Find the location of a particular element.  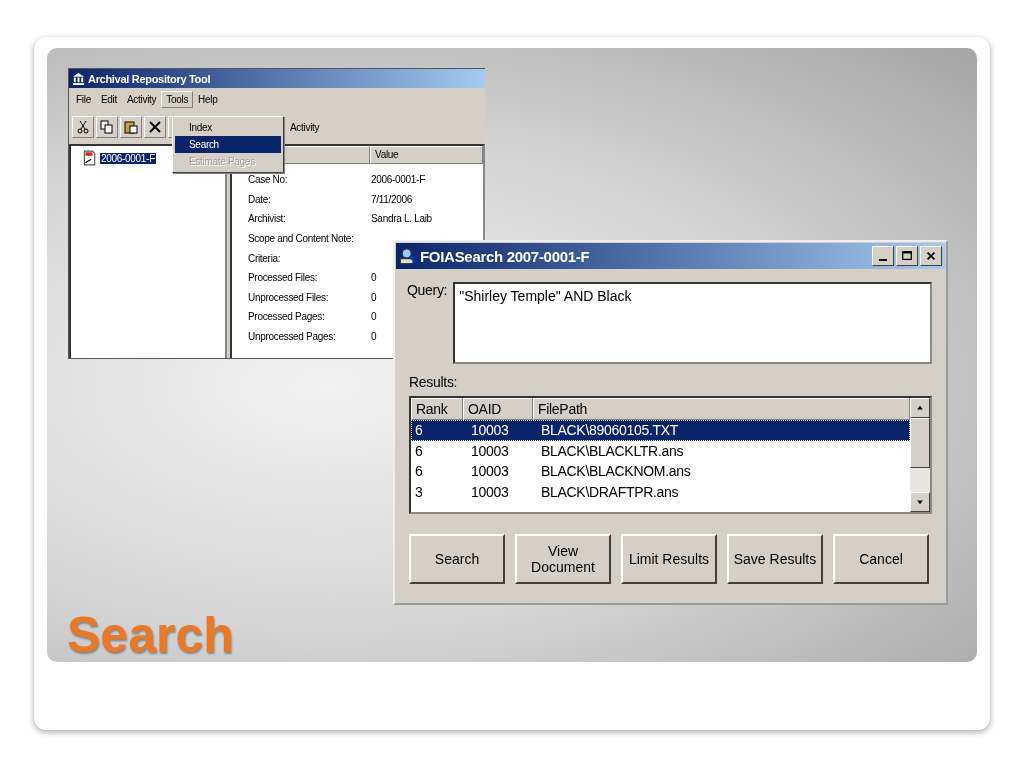

property-value: Sandra L. Laib is located at coordinates (401, 219).